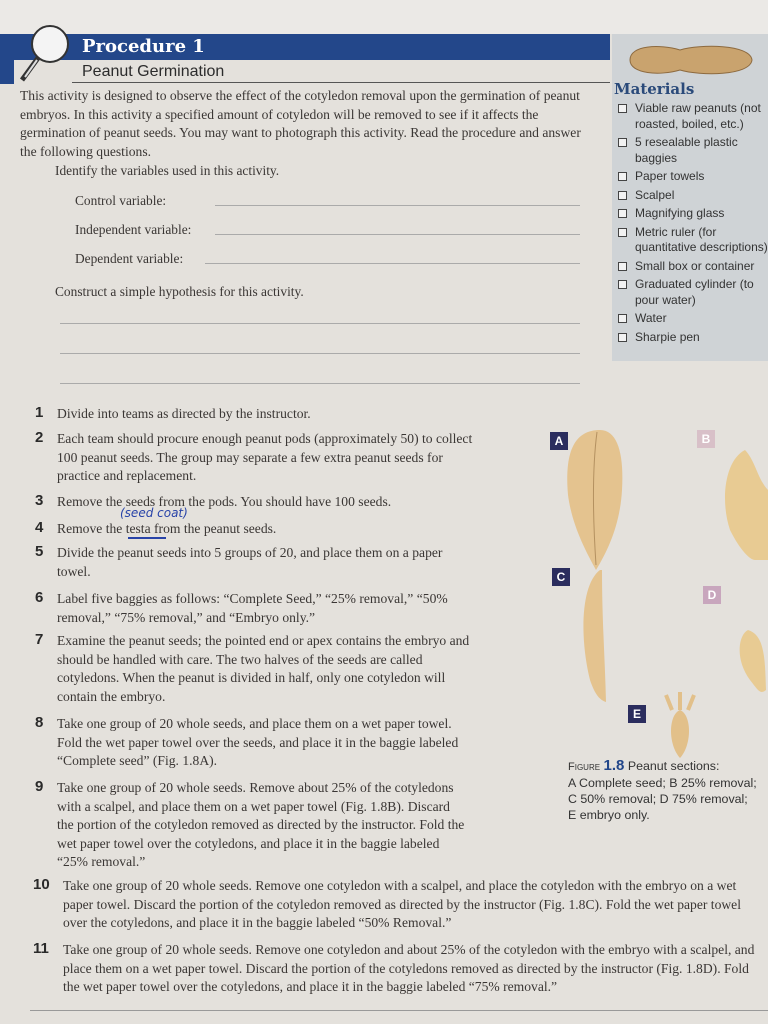  Describe the element at coordinates (692, 319) in the screenshot. I see `material-item: Water` at that location.